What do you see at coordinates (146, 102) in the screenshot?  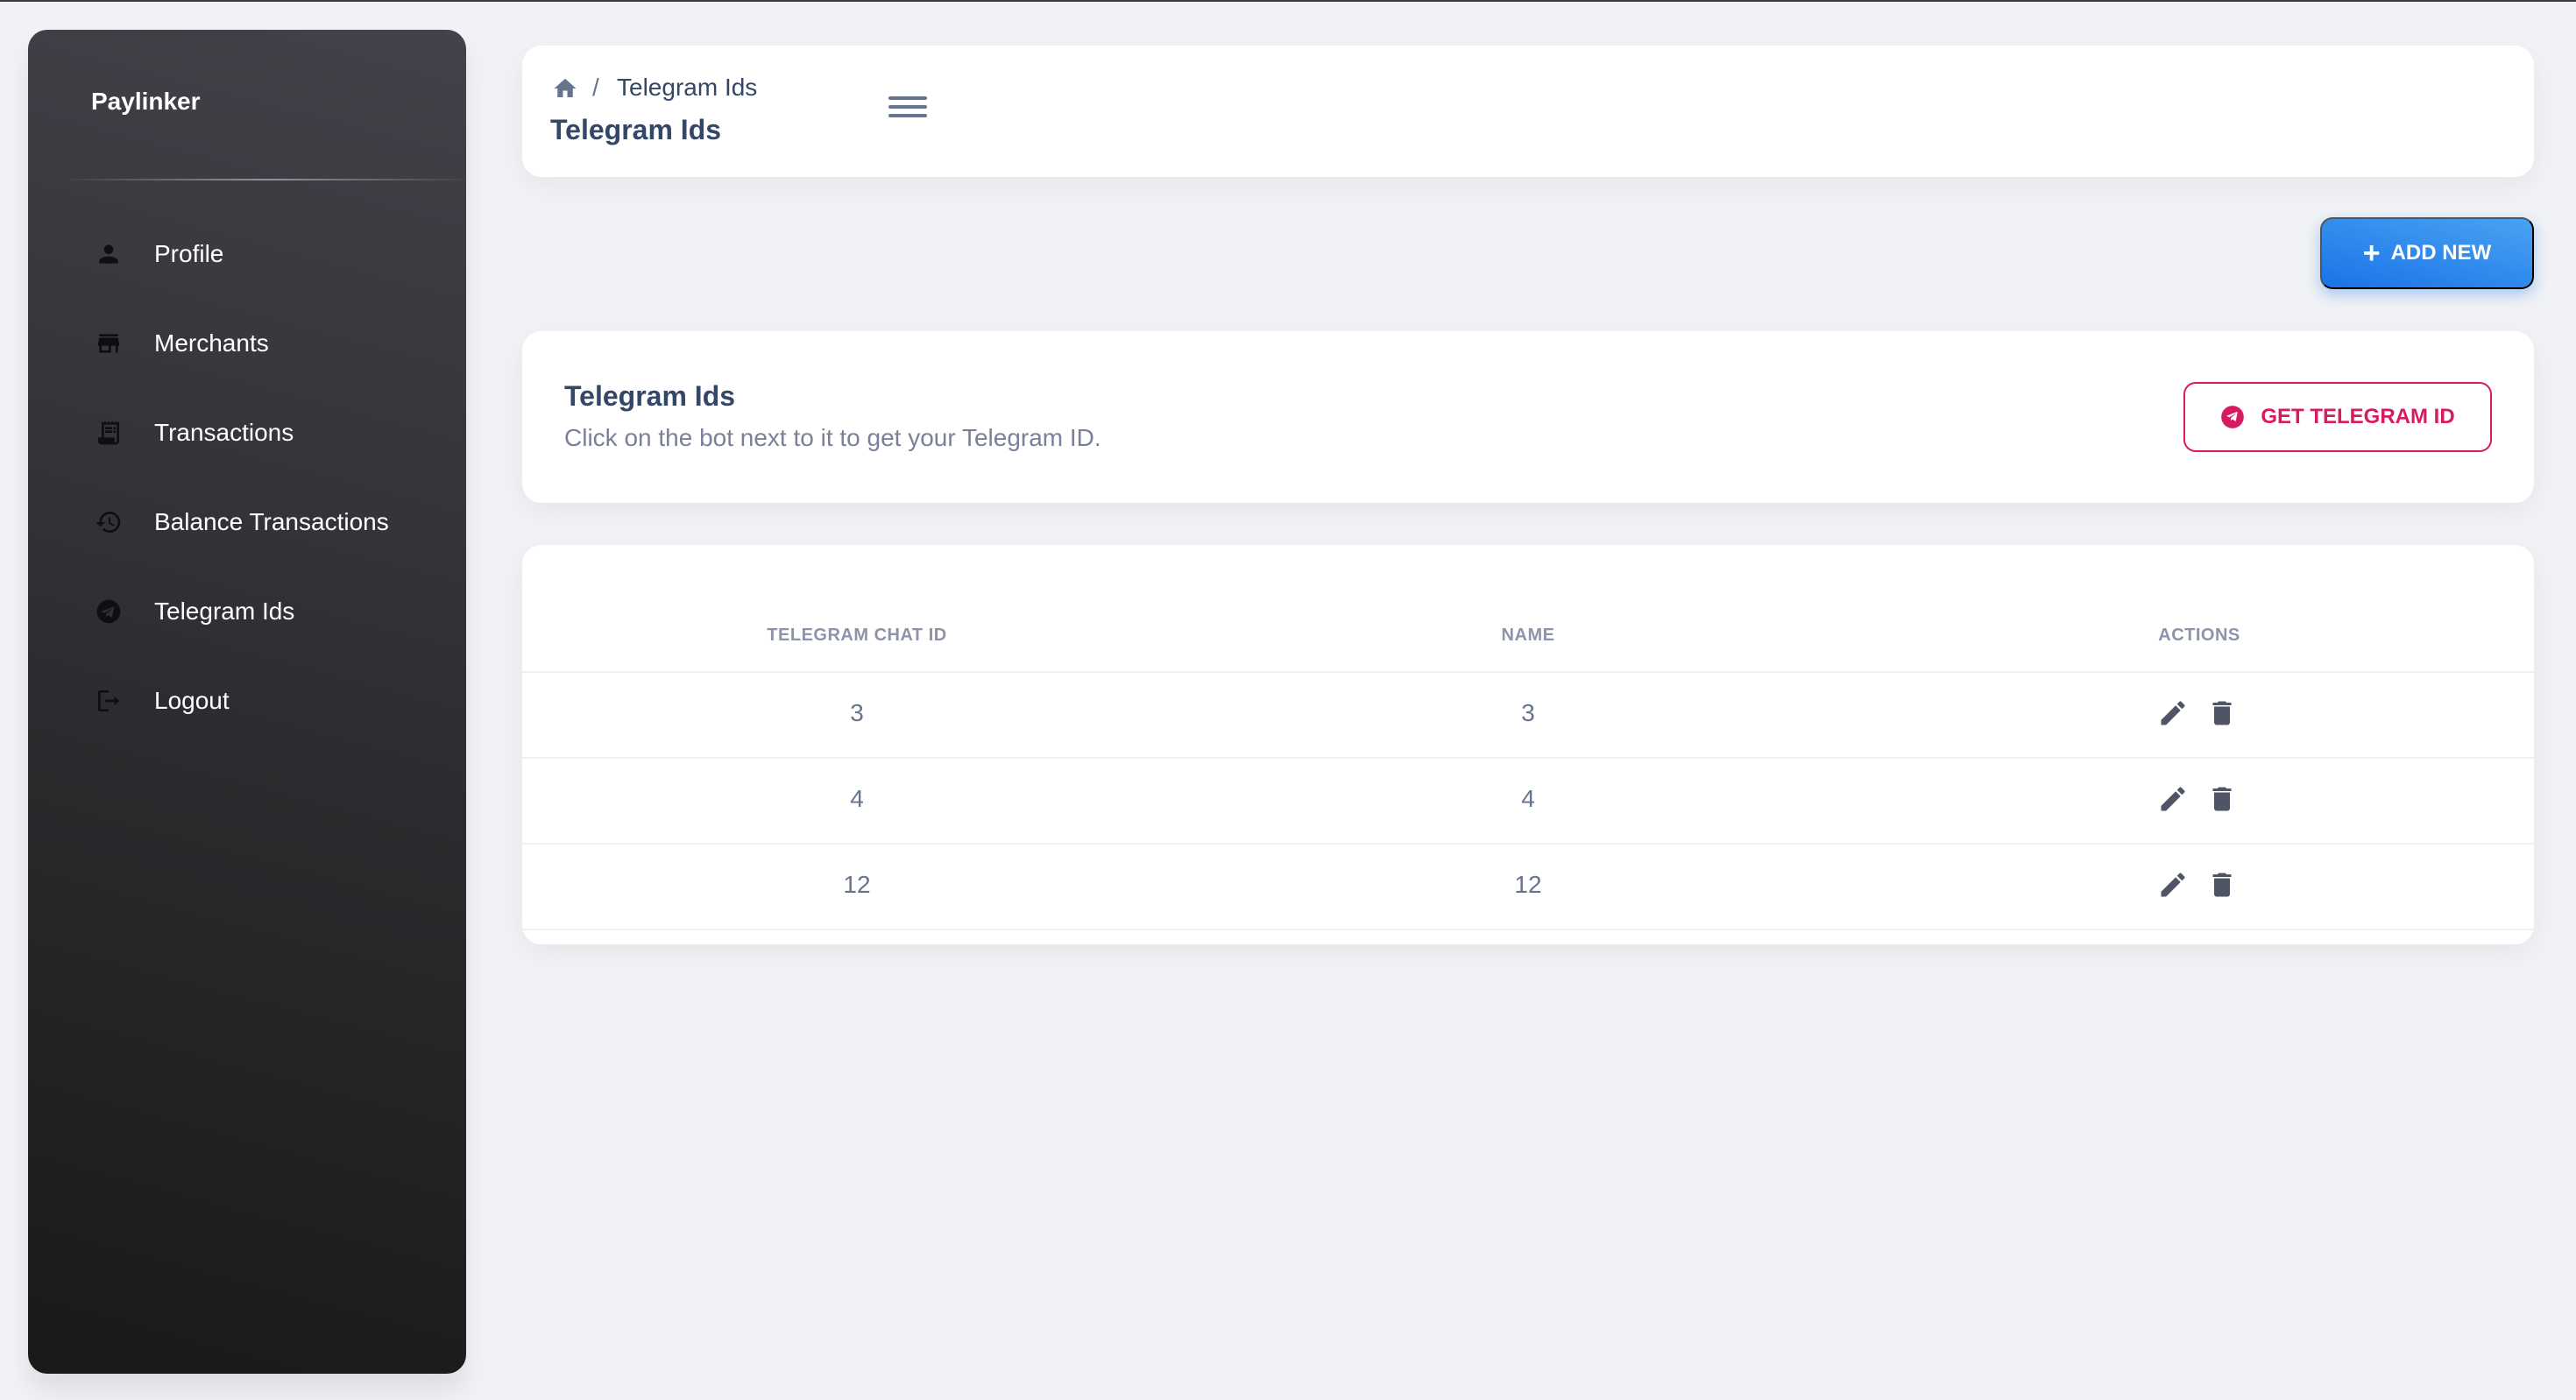 I see `brand-logo: Paylinker` at bounding box center [146, 102].